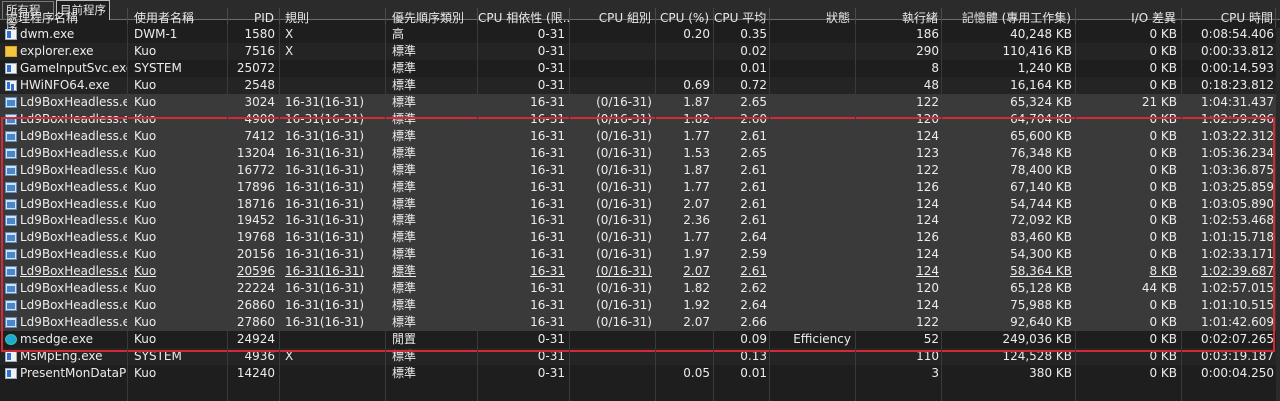  I want to click on cell-time: 1:03:25.859, so click(1237, 186).